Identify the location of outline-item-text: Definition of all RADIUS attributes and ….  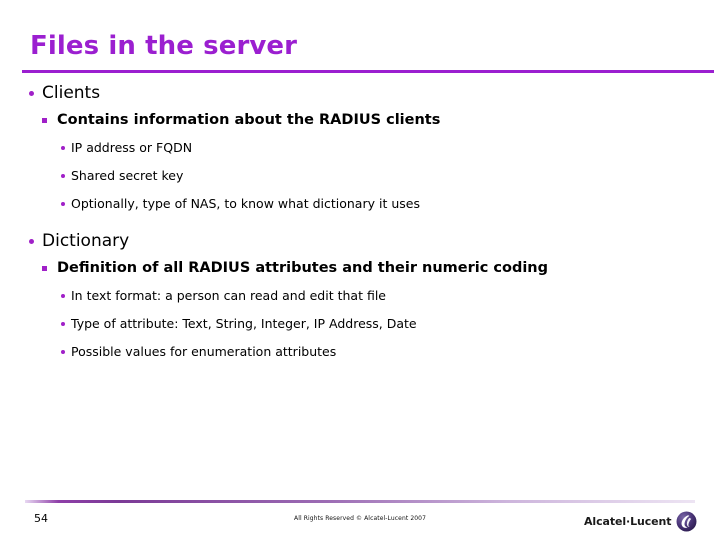
(302, 268).